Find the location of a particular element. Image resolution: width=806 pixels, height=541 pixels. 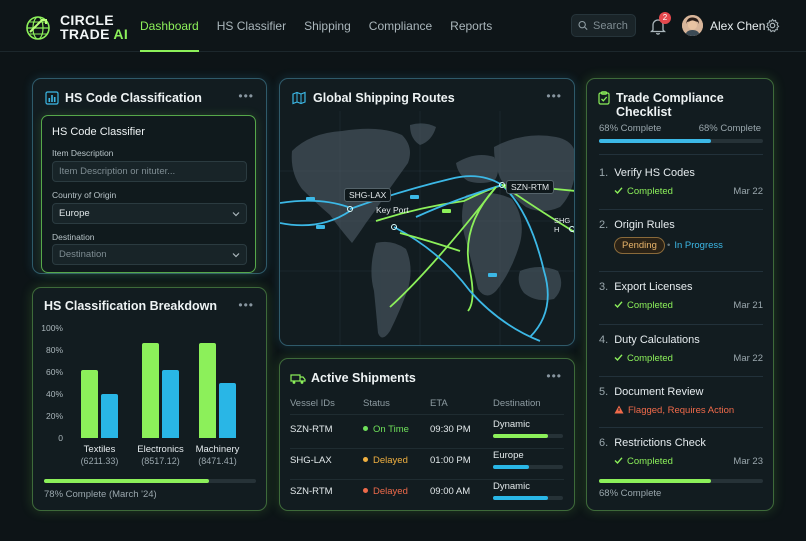

checklist-item: 2. Origin Rules Pending • In Progress is located at coordinates (681, 239).